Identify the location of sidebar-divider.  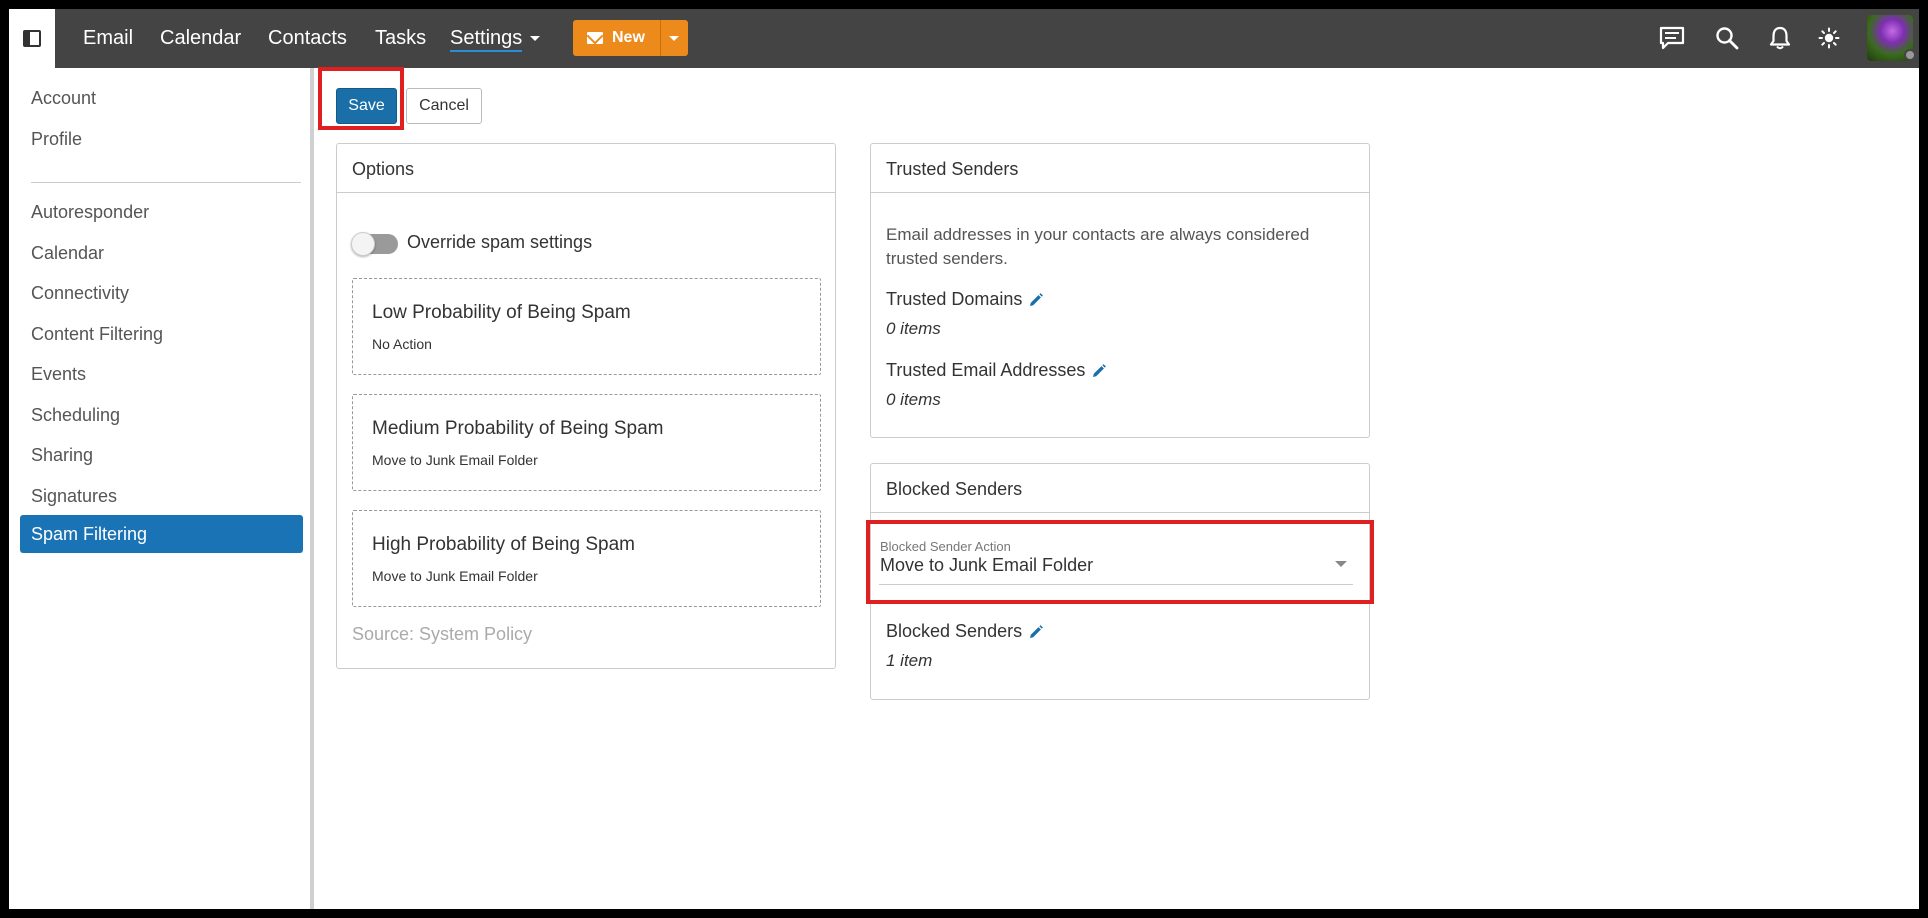
(166, 182).